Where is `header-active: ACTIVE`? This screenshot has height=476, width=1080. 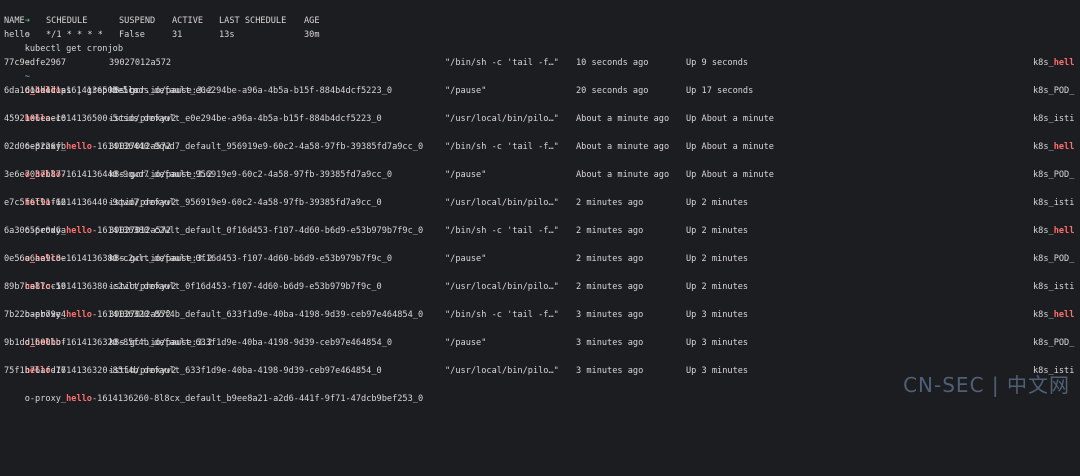 header-active: ACTIVE is located at coordinates (188, 21).